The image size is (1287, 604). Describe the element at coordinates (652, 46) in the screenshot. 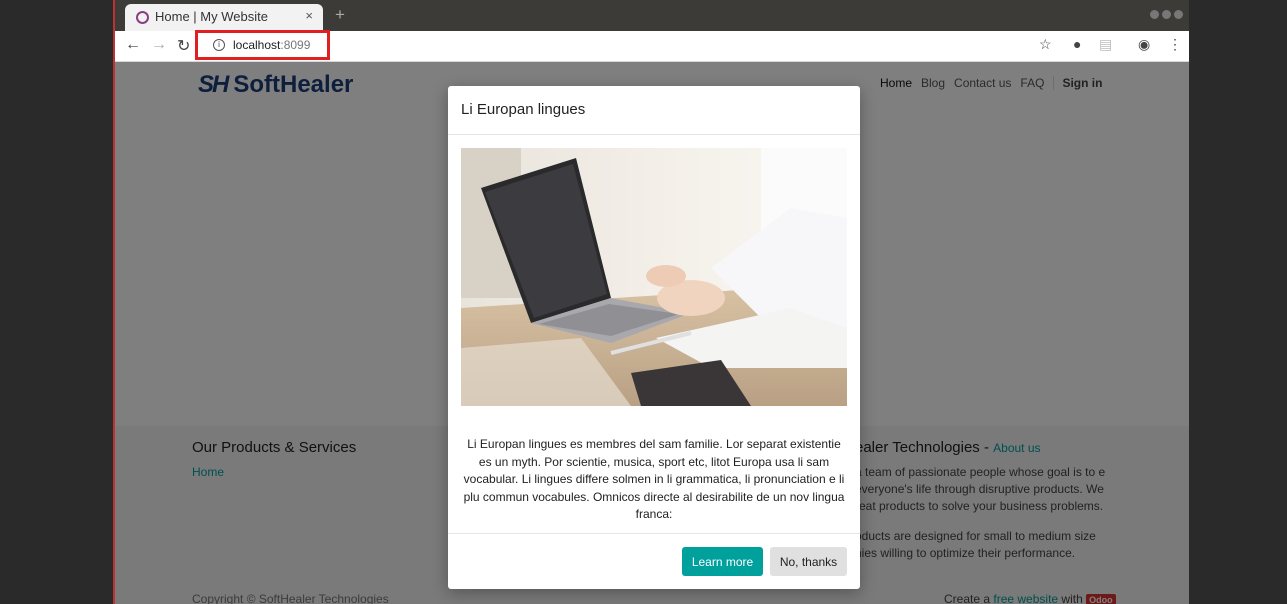

I see `browser-toolbar: ← → ↻ i localhost:8099 ☆ ● ▤ ◉ ⋮` at that location.